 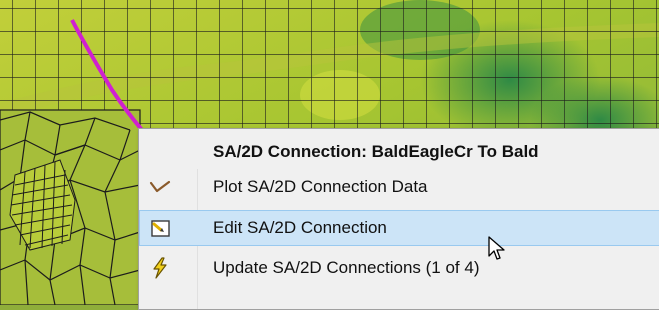 I want to click on menu-item-label: Plot SA/2D Connection Data, so click(x=320, y=186).